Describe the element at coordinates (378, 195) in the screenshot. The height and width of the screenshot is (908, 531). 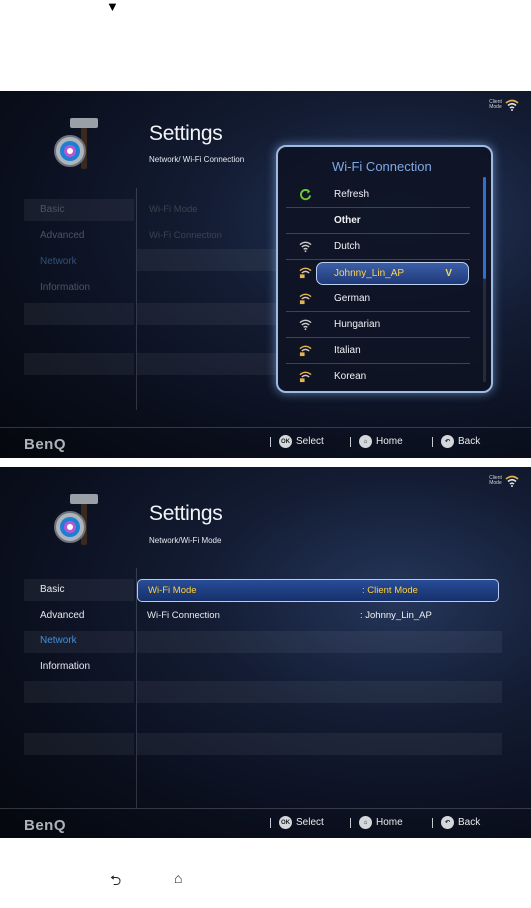
I see `wifi-list-item-refresh: Refresh` at that location.